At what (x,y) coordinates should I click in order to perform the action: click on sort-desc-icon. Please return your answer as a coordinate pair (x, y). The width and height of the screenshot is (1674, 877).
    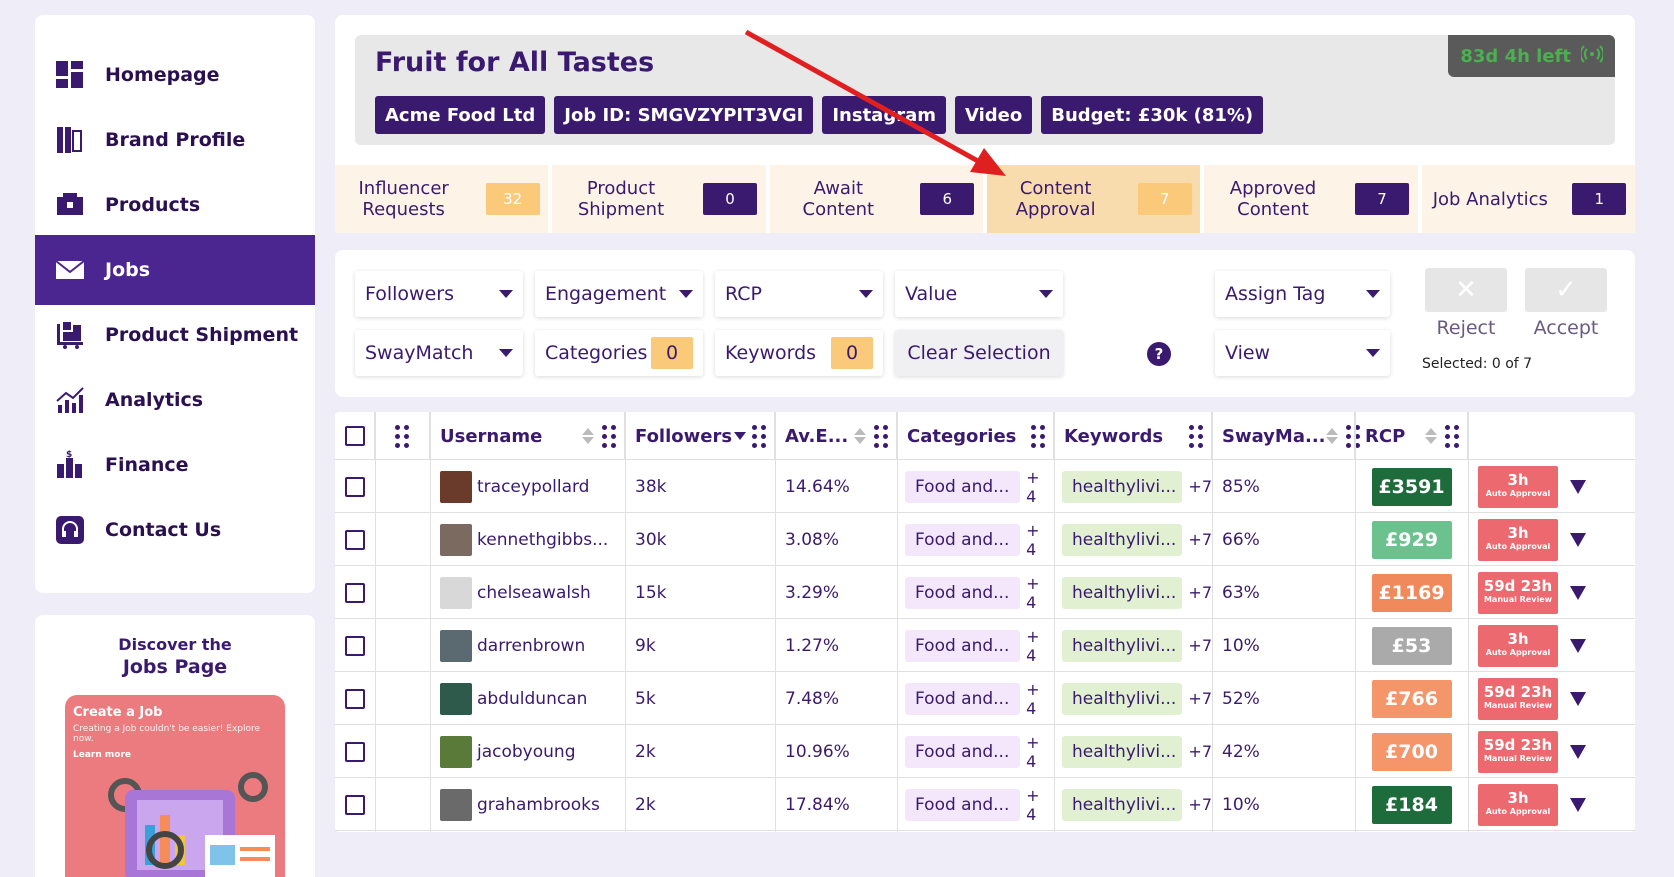
    Looking at the image, I should click on (740, 436).